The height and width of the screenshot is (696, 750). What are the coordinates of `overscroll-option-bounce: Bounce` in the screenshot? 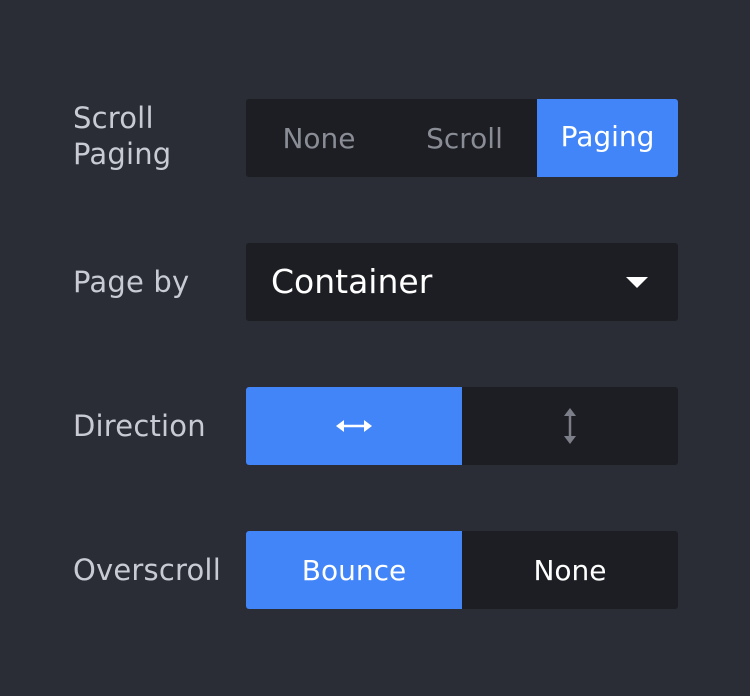 It's located at (354, 570).